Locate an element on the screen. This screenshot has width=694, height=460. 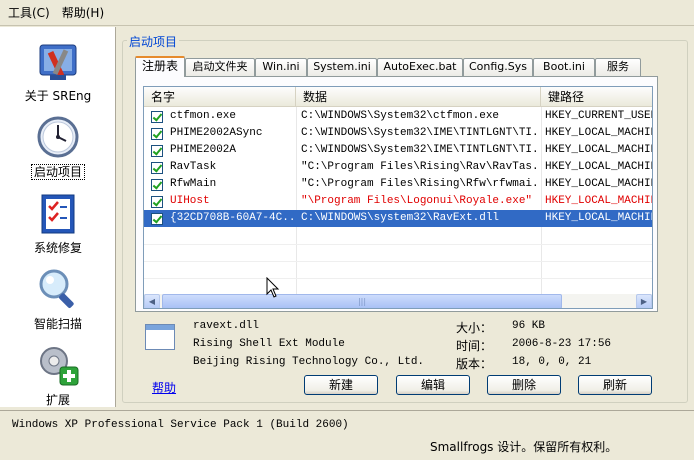
edit-button: 编辑 is located at coordinates (433, 385).